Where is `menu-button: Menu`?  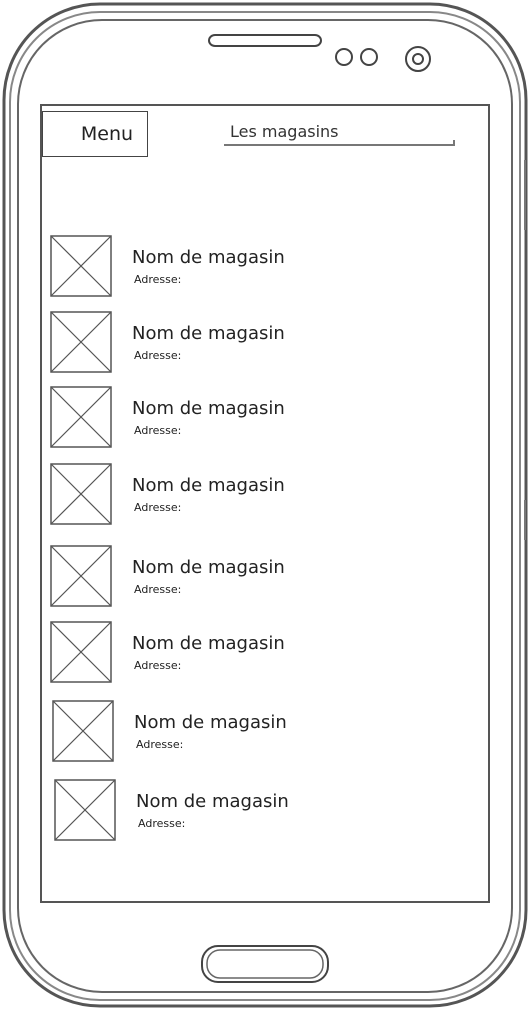 menu-button: Menu is located at coordinates (95, 134).